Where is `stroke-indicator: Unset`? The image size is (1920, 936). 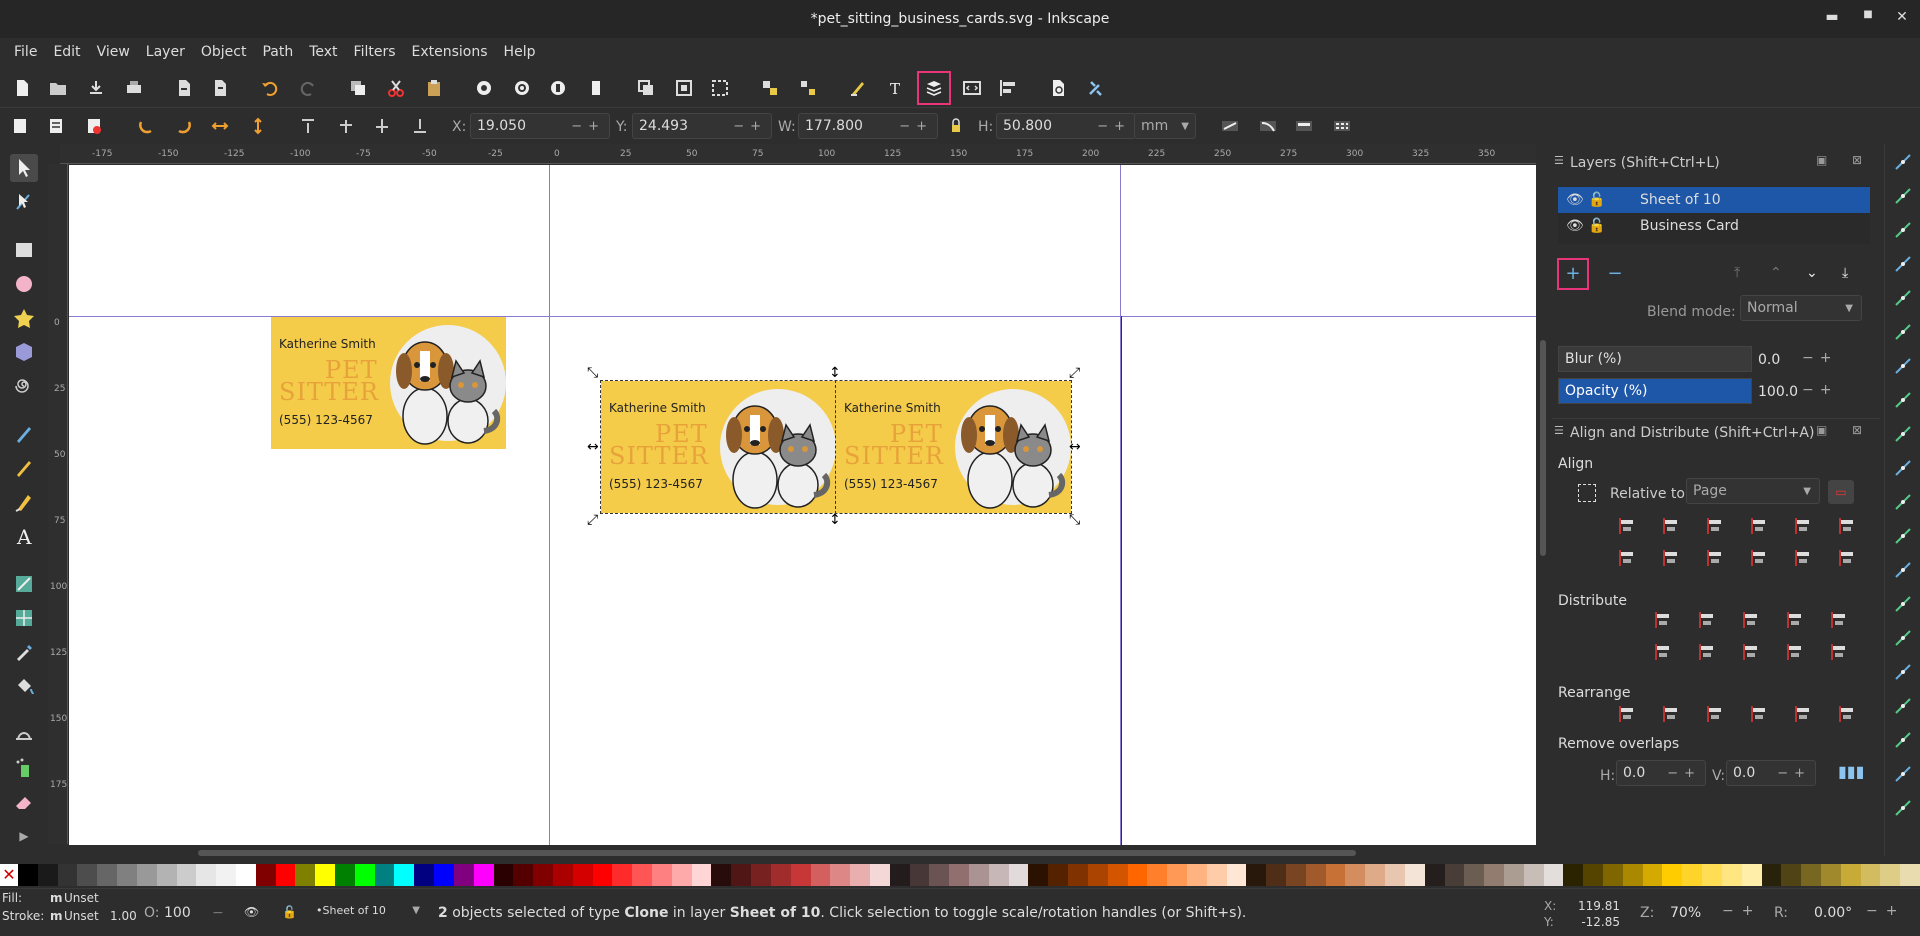
stroke-indicator: Unset is located at coordinates (81, 916).